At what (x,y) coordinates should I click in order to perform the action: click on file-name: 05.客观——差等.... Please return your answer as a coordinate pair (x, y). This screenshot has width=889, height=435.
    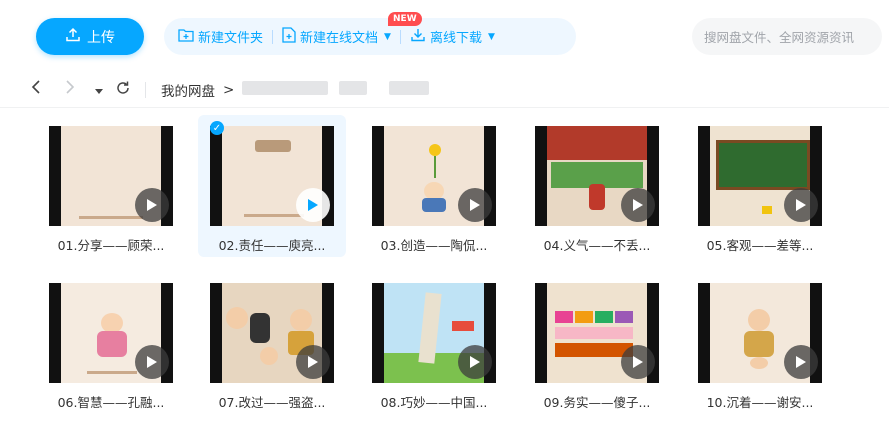
    Looking at the image, I should click on (760, 245).